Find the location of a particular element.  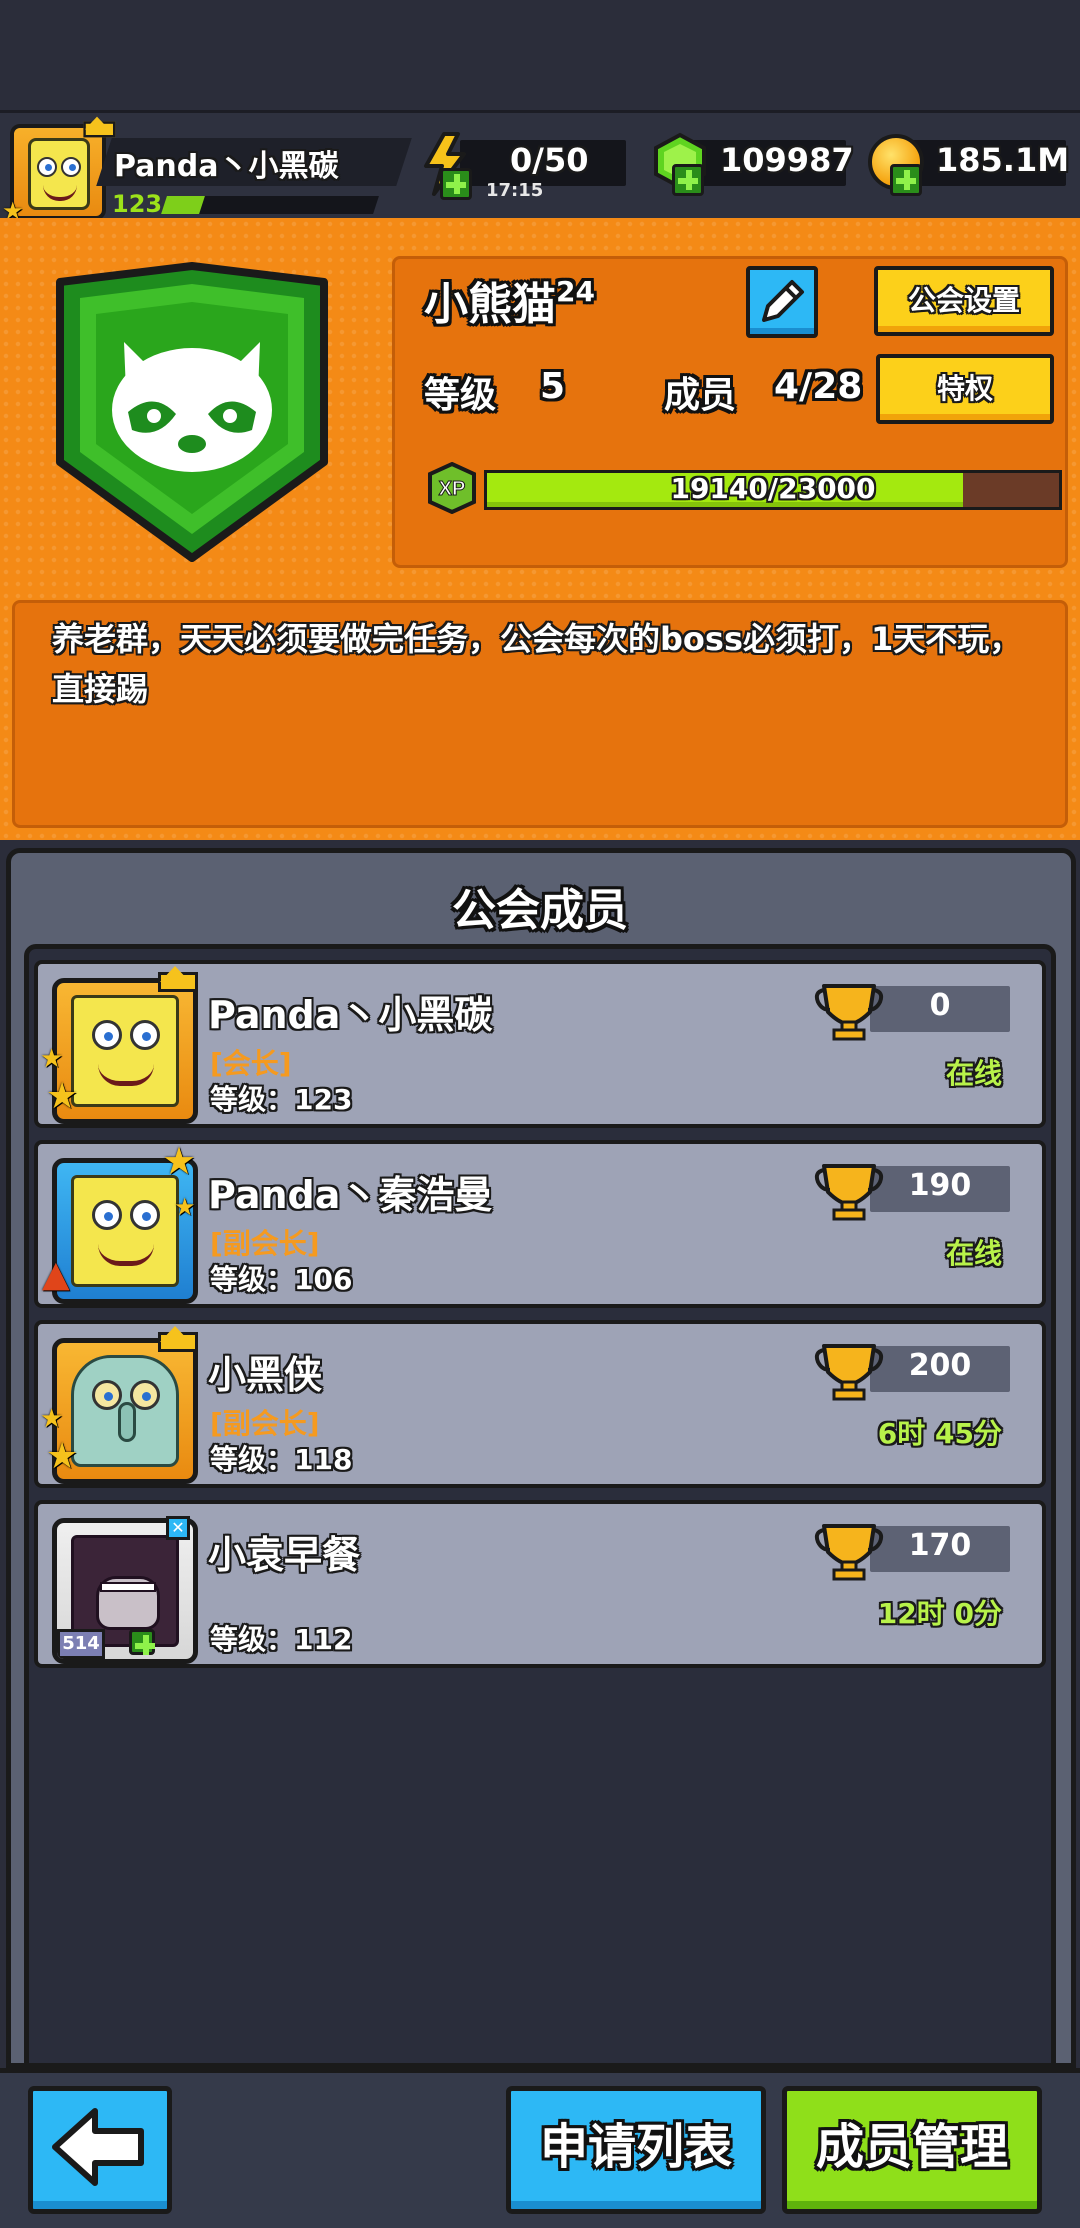

member-row: ★ ★ ▲ Panda丶秦浩曼 [副会长] 等级：106 190 在线 is located at coordinates (540, 1224).